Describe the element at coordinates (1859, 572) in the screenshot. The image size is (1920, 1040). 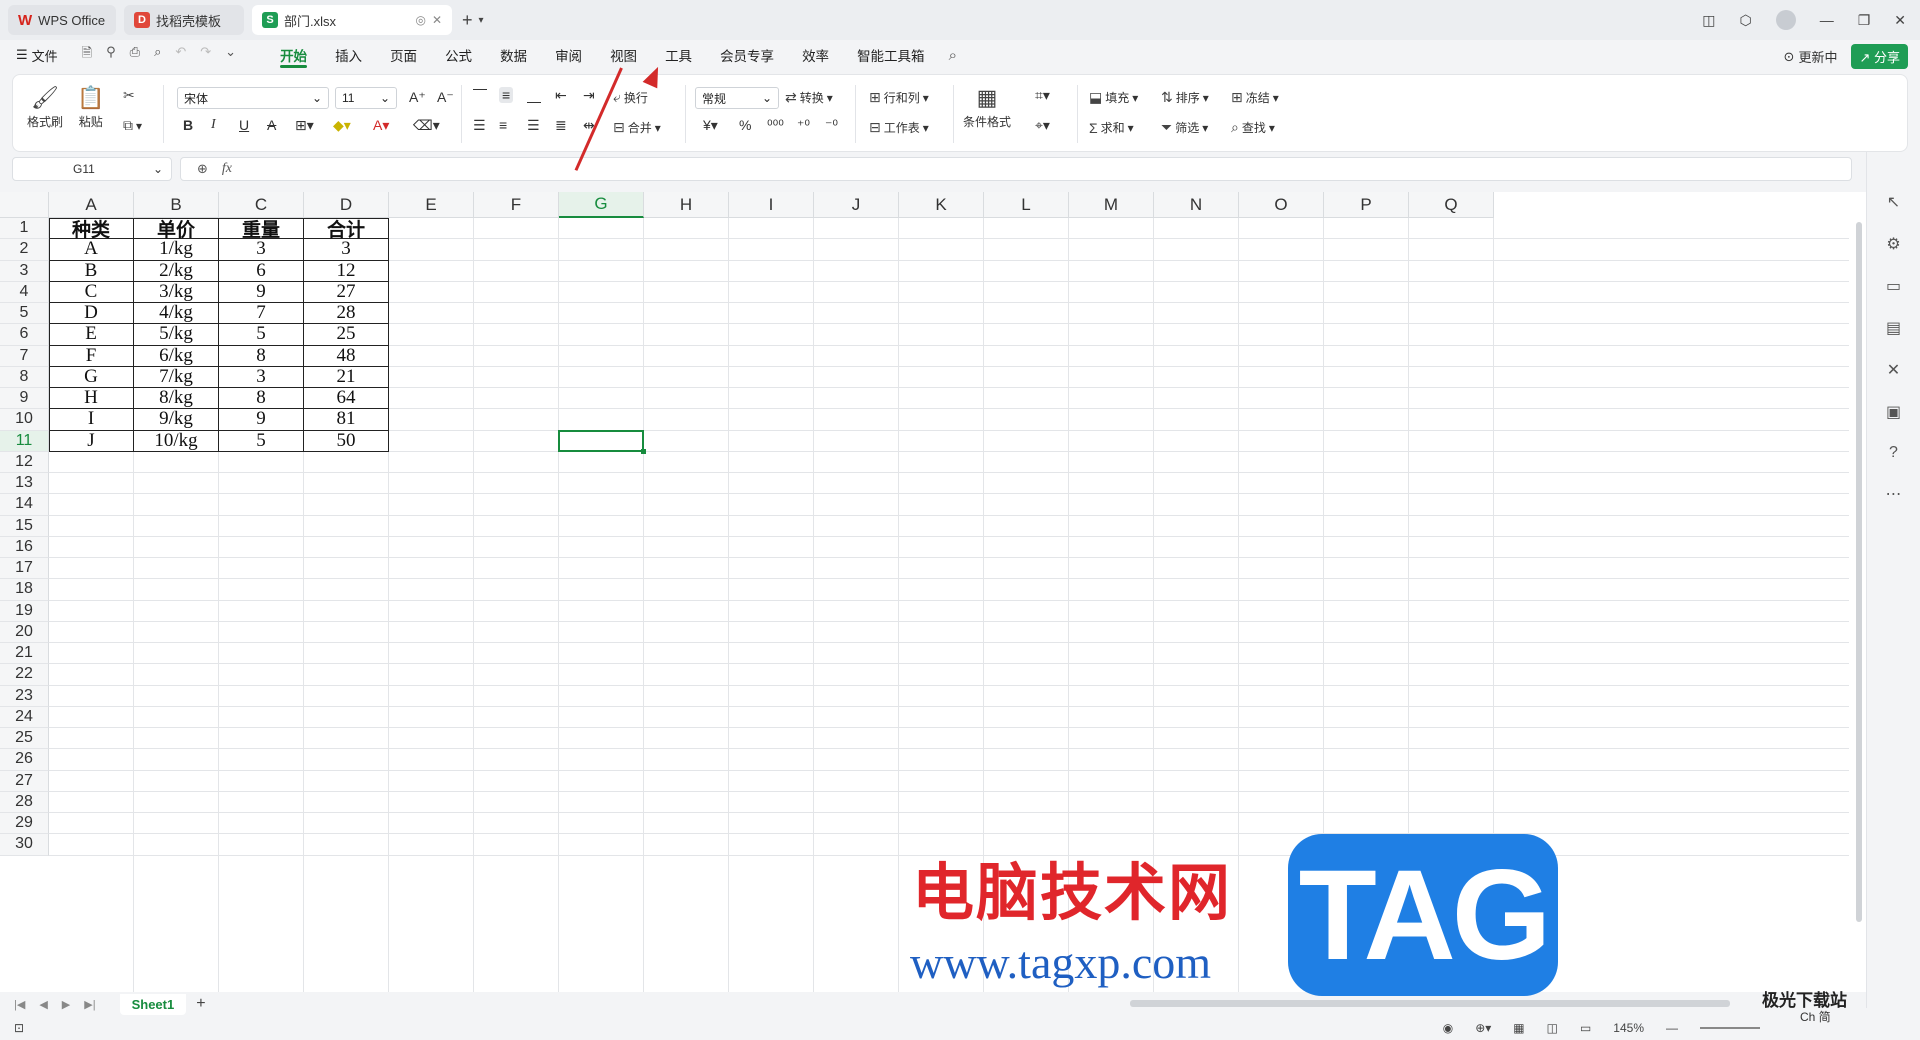
I see `vertical-scrollbar` at that location.